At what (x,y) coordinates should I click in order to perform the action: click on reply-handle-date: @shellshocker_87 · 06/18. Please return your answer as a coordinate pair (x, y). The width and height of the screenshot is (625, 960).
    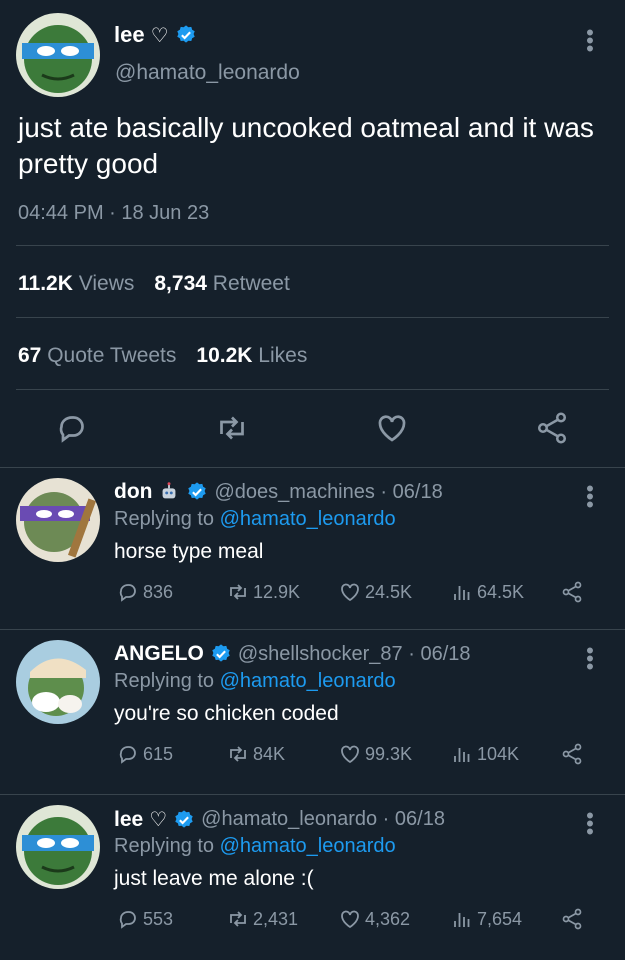
    Looking at the image, I should click on (354, 654).